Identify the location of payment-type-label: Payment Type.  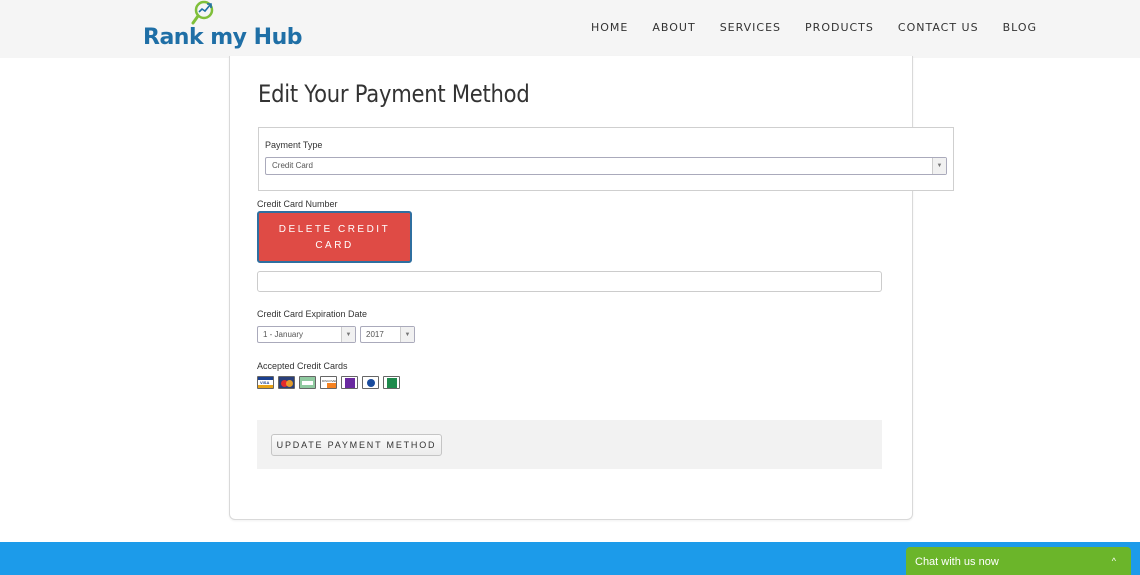
(294, 145).